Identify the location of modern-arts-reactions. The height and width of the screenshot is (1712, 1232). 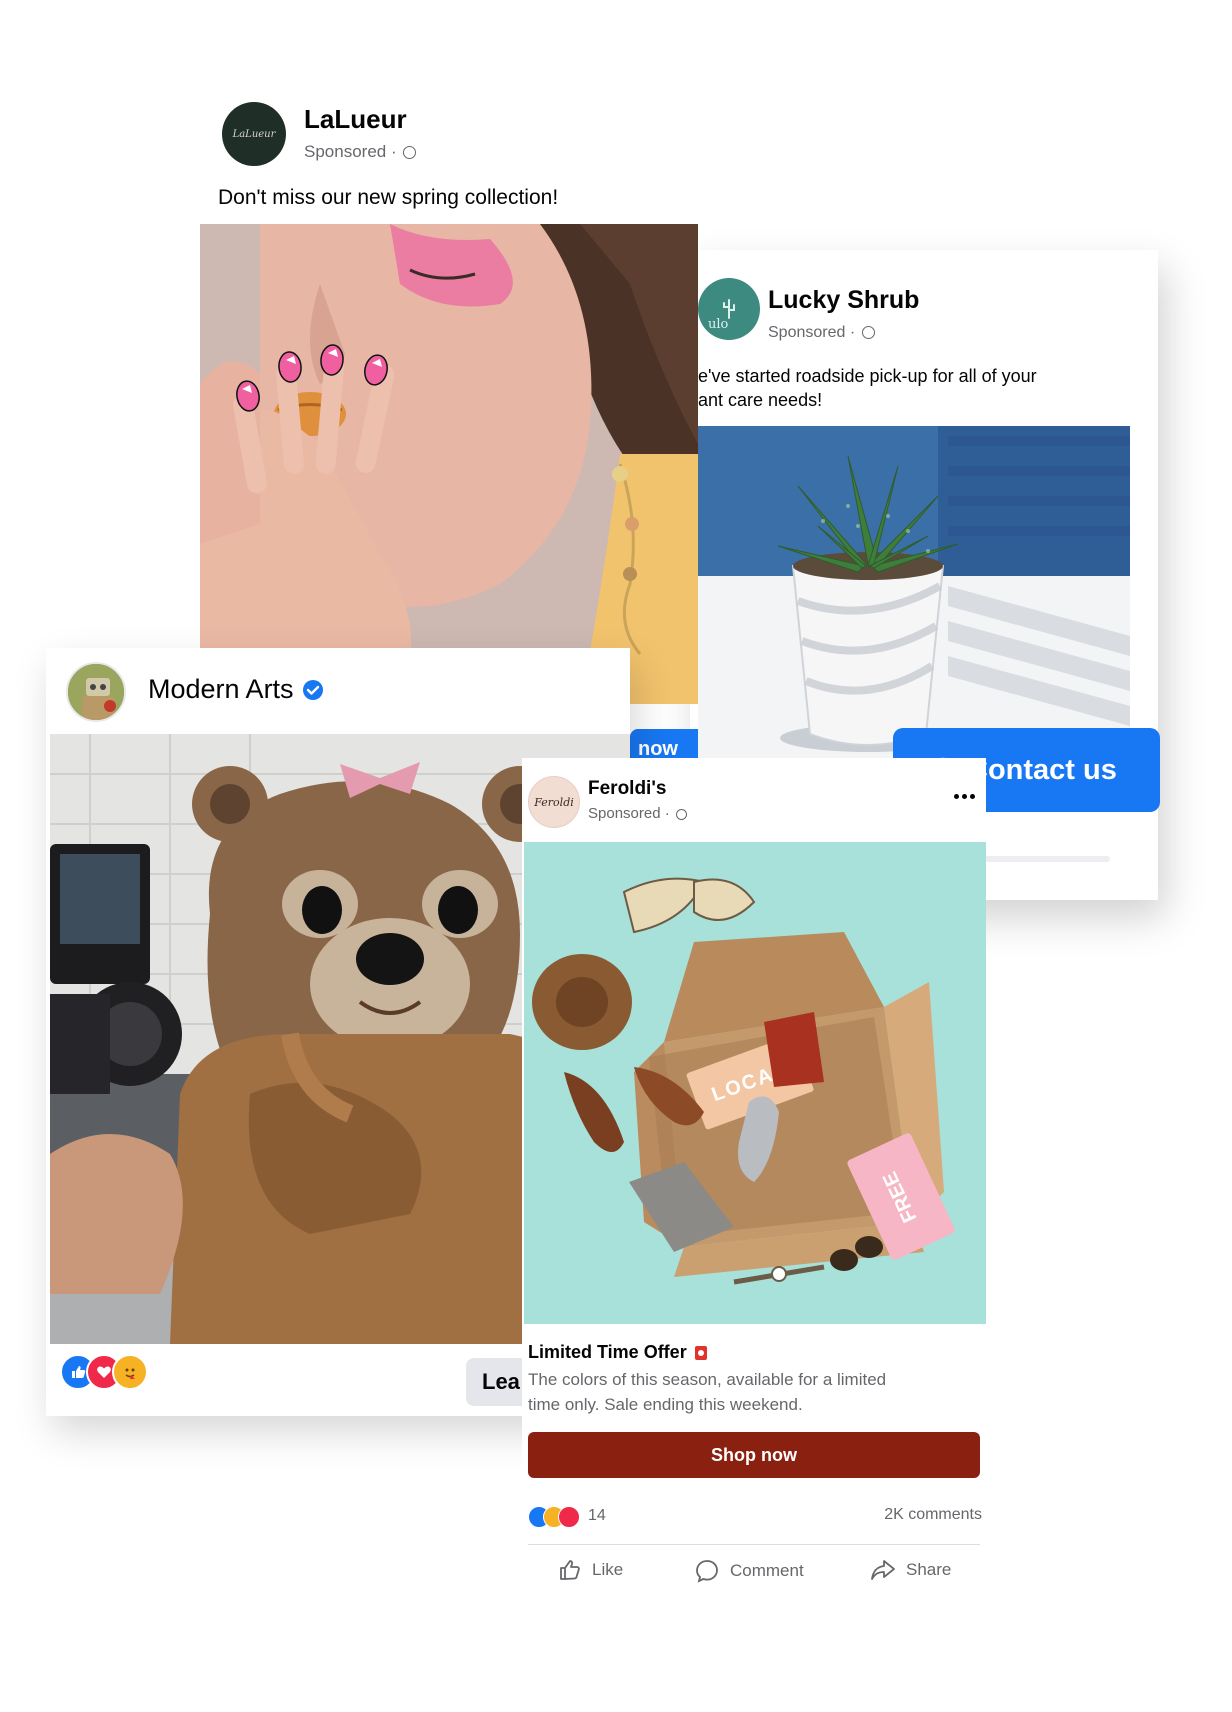
(110, 1372).